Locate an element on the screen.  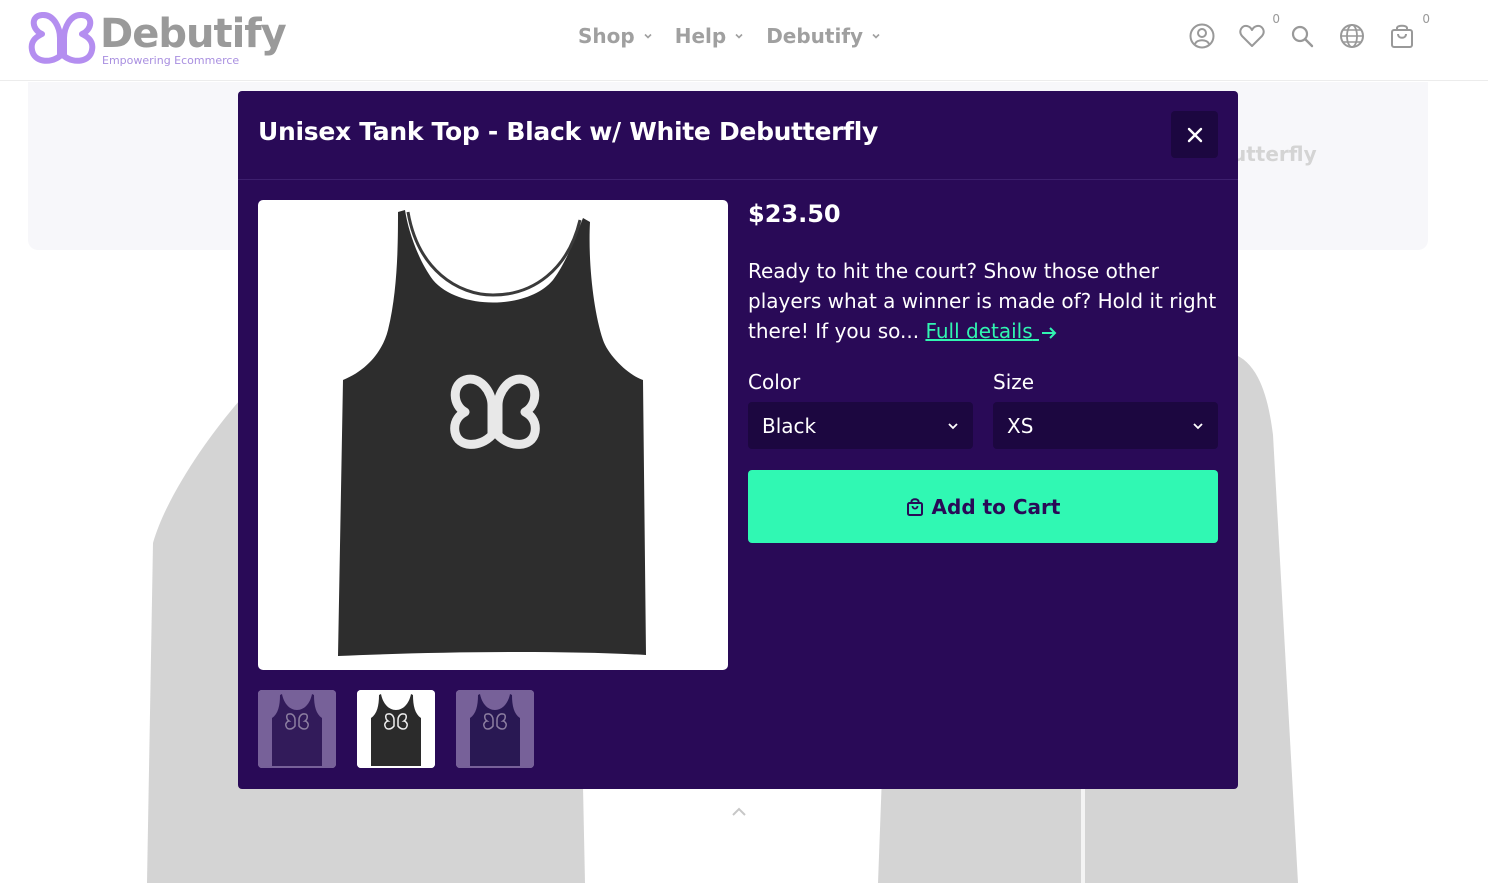
logo-name: Debutify is located at coordinates (193, 34).